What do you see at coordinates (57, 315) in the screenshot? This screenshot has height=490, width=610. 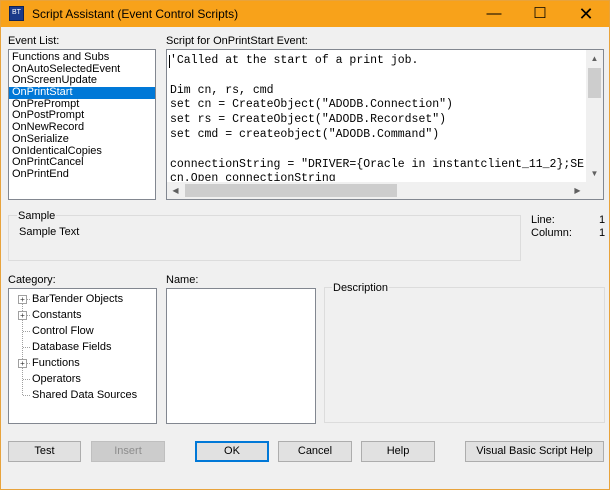 I see `category-tree-item-label: Constants` at bounding box center [57, 315].